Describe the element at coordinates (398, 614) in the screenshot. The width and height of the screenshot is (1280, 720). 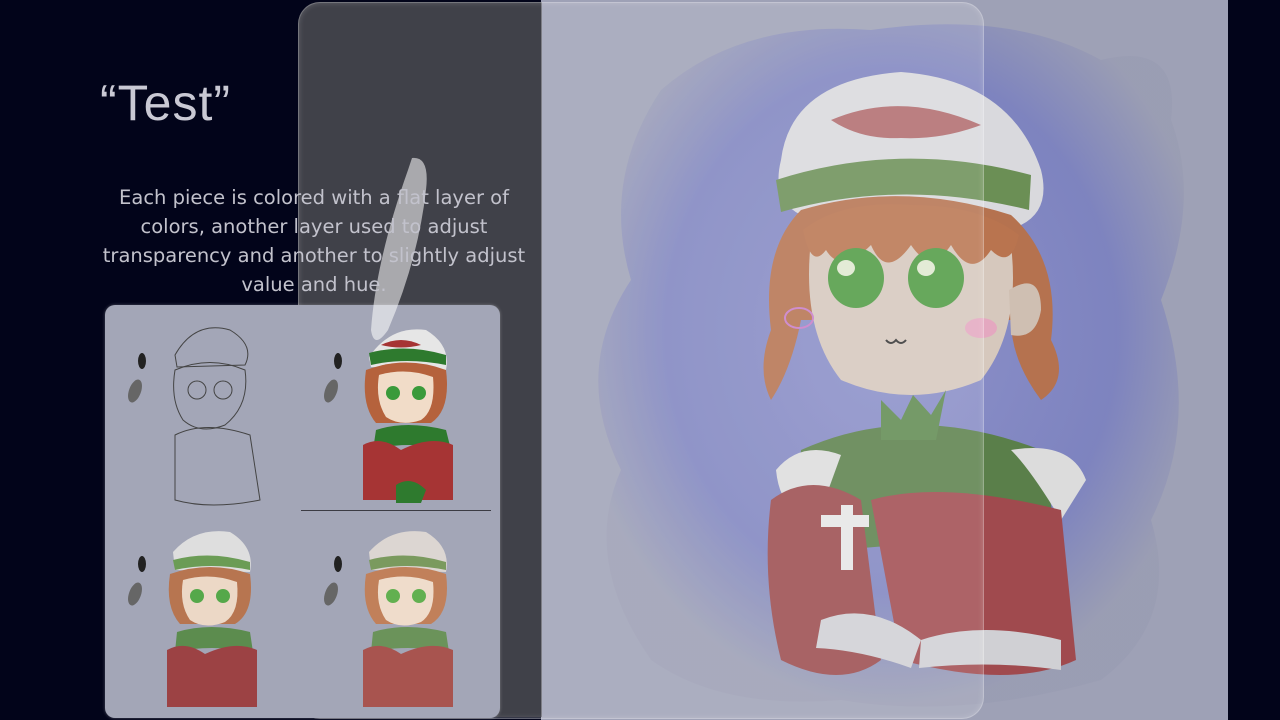
I see `step-value-hue` at that location.